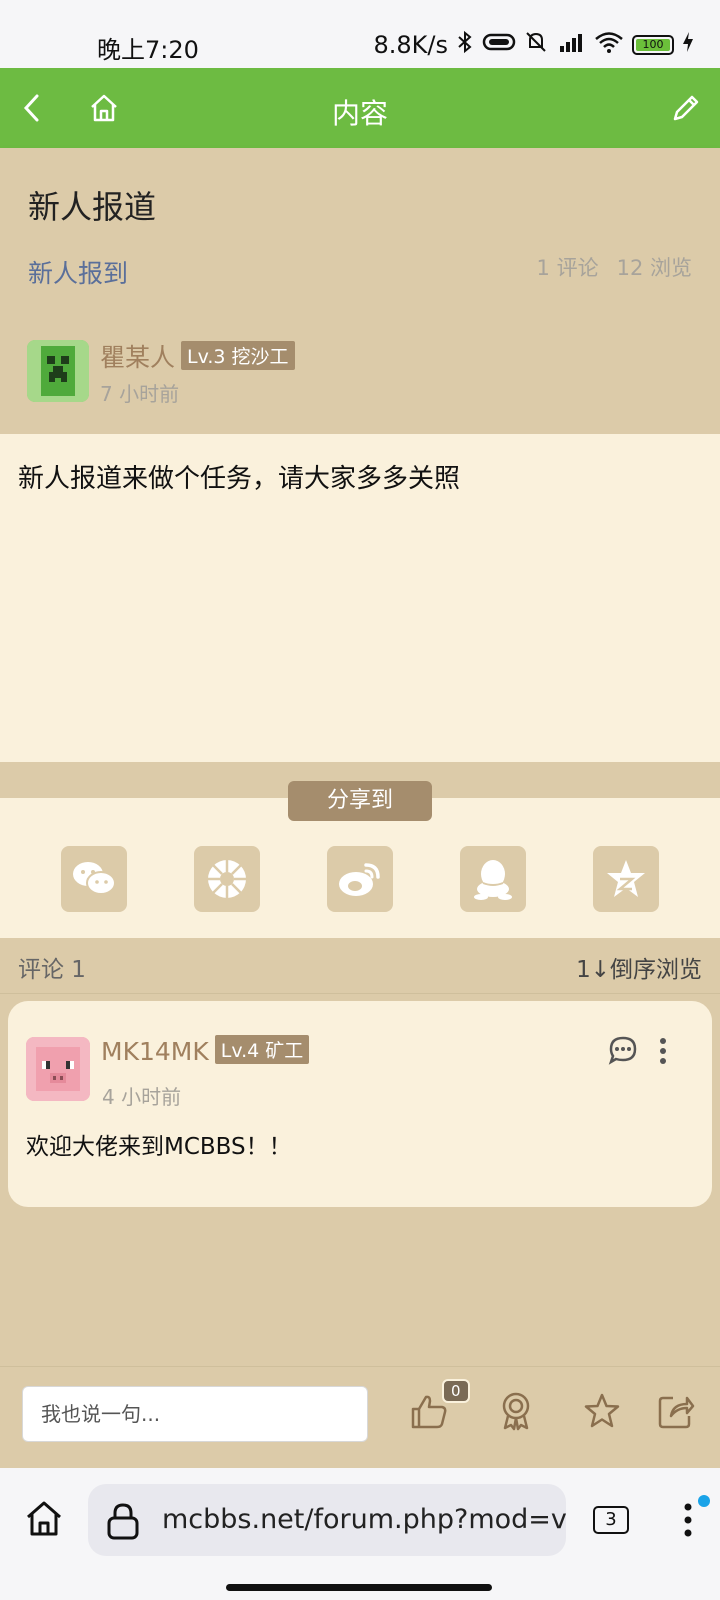  I want to click on post-content: 新人报道来做个任务，请大家多多关照, so click(239, 479).